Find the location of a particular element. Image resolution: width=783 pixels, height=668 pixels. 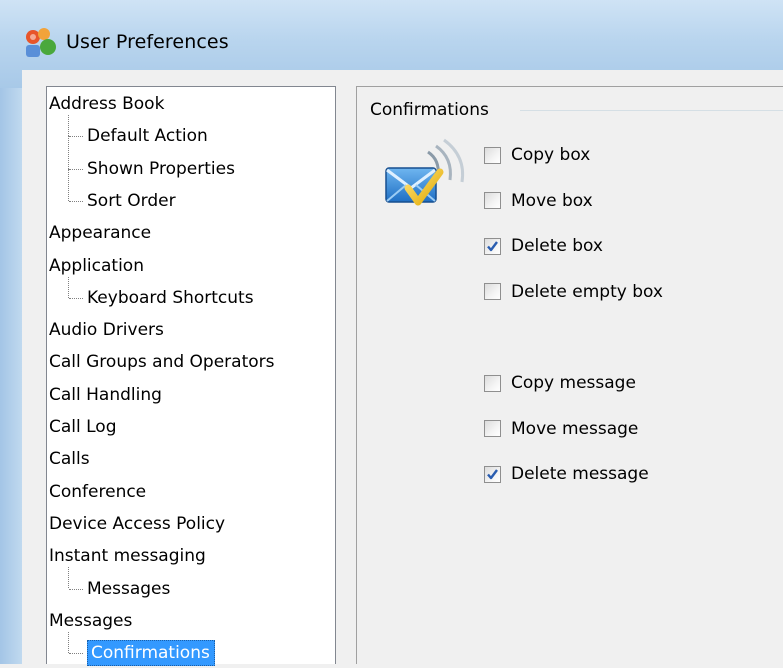

checkbox-option: Delete message is located at coordinates (566, 474).